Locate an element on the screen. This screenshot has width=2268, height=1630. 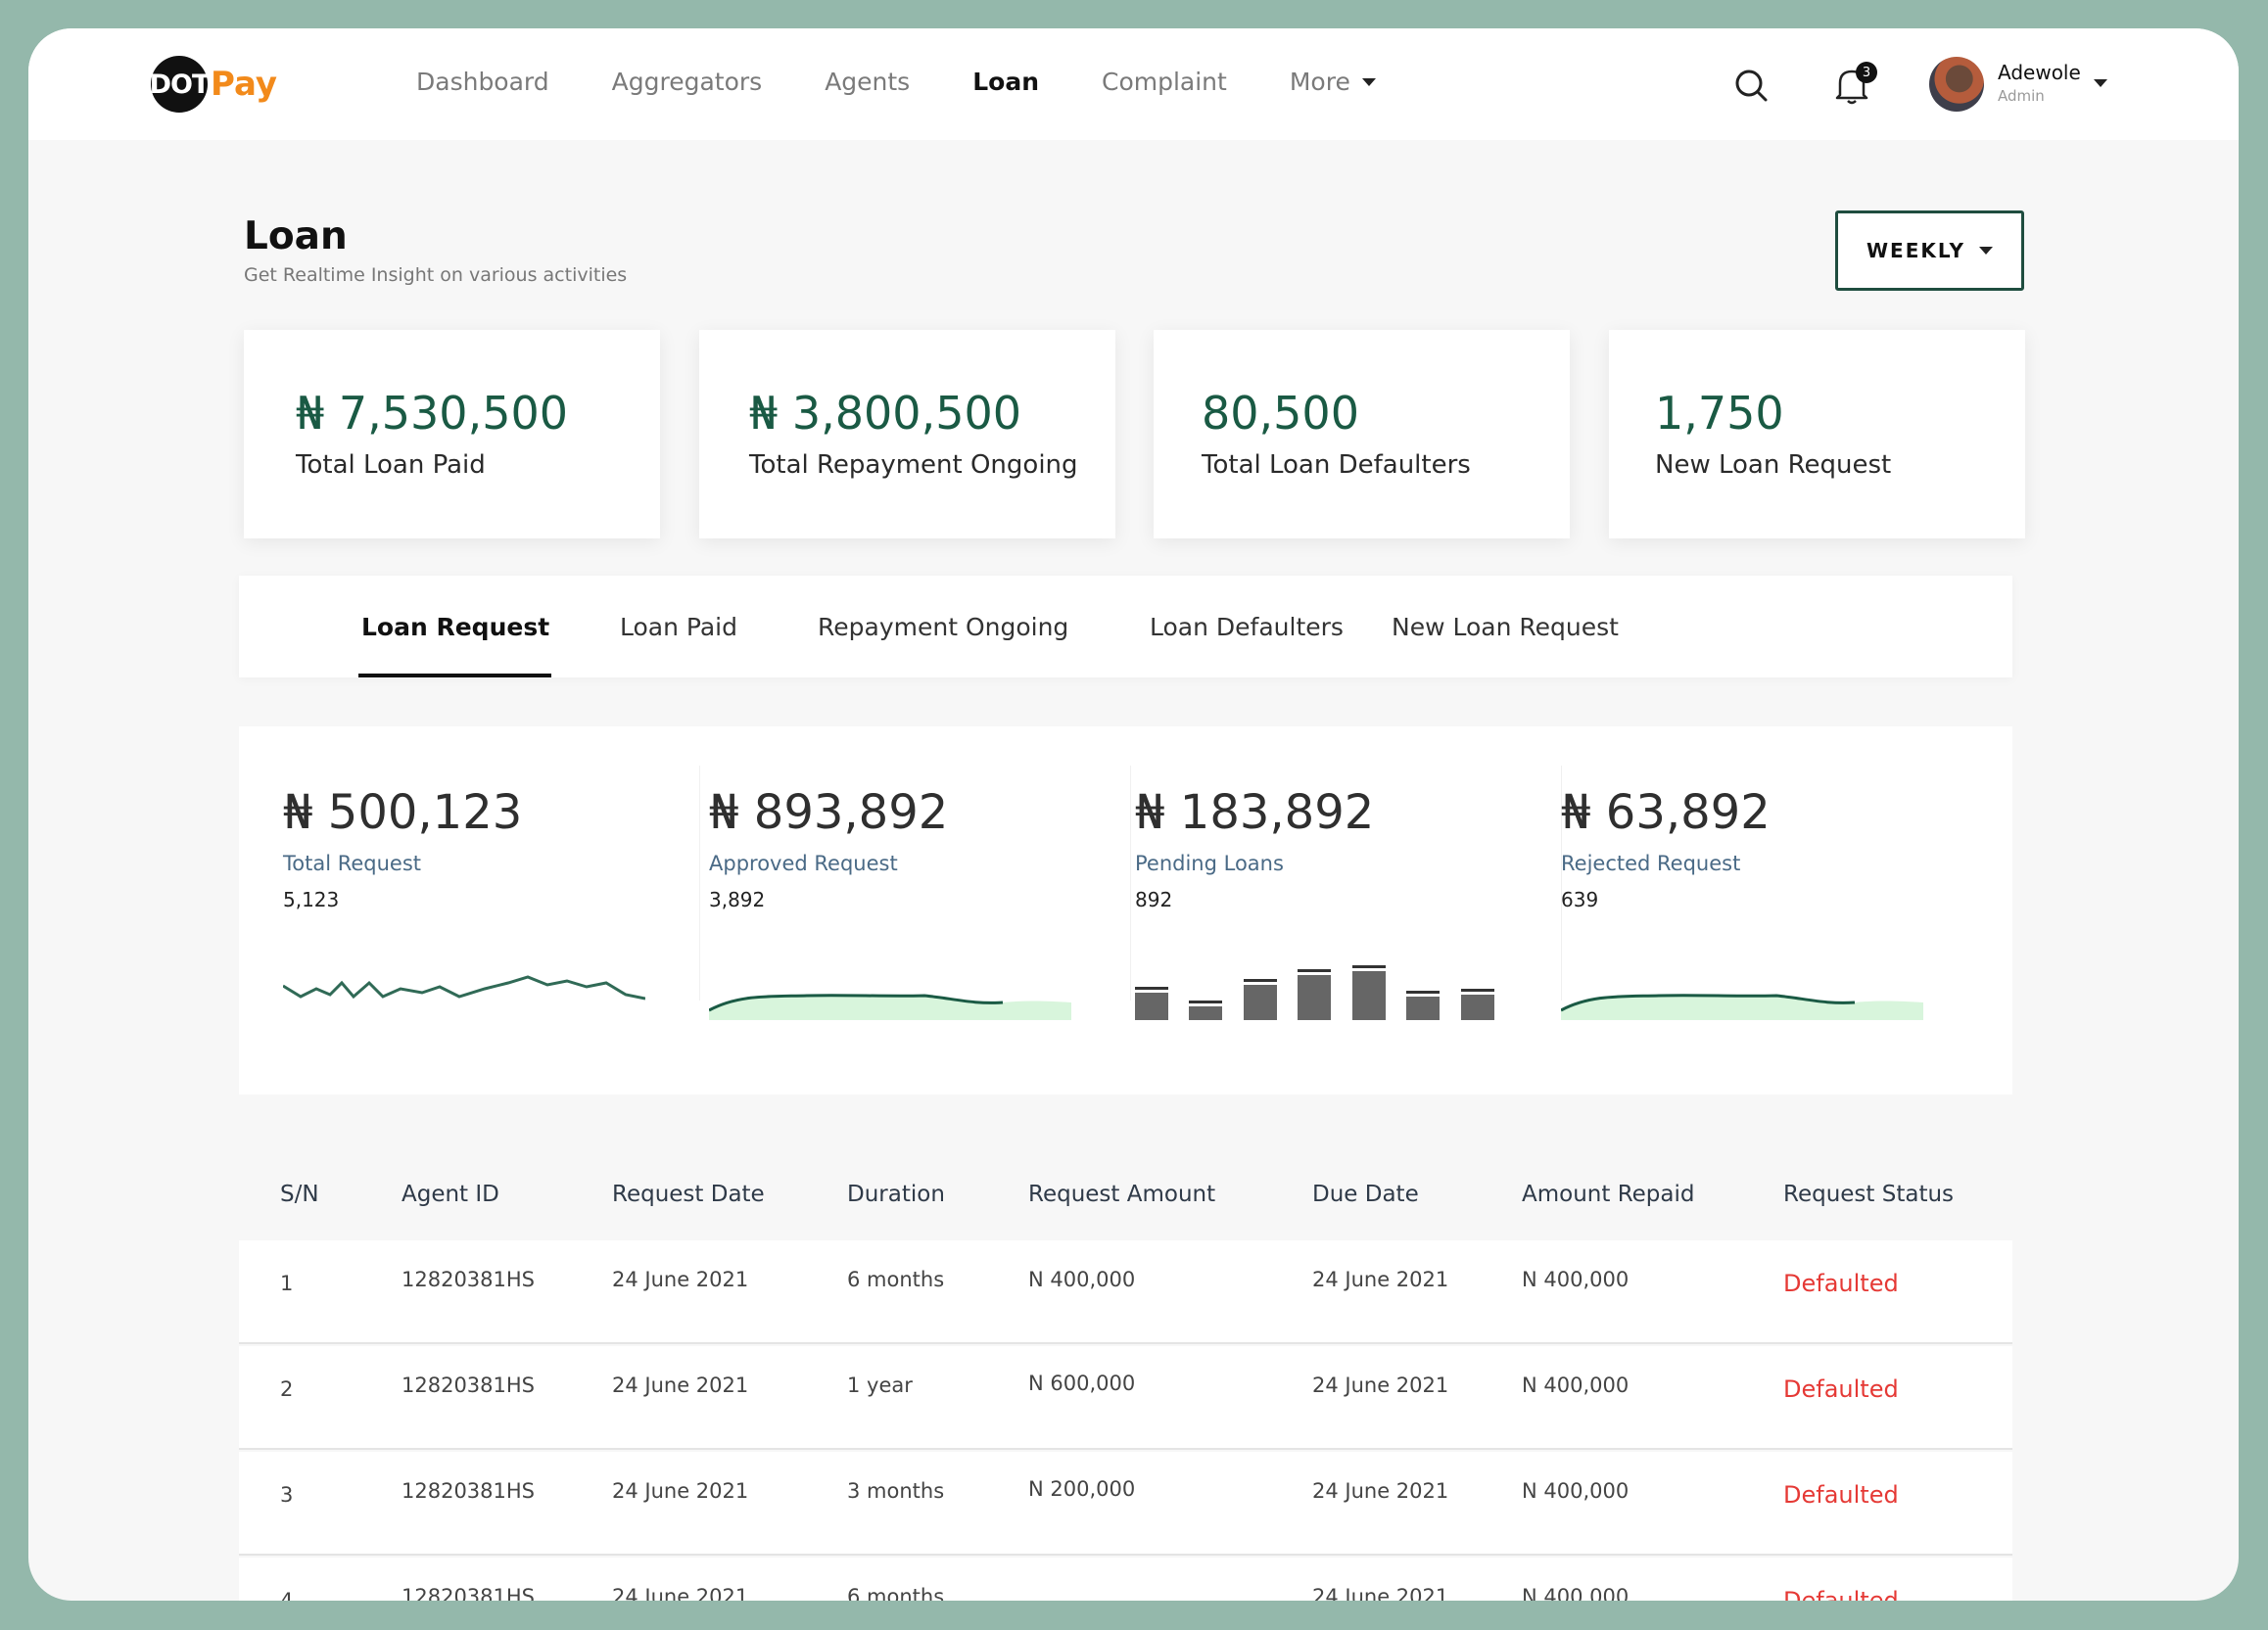
stat-value: 80,500 is located at coordinates (1280, 414).